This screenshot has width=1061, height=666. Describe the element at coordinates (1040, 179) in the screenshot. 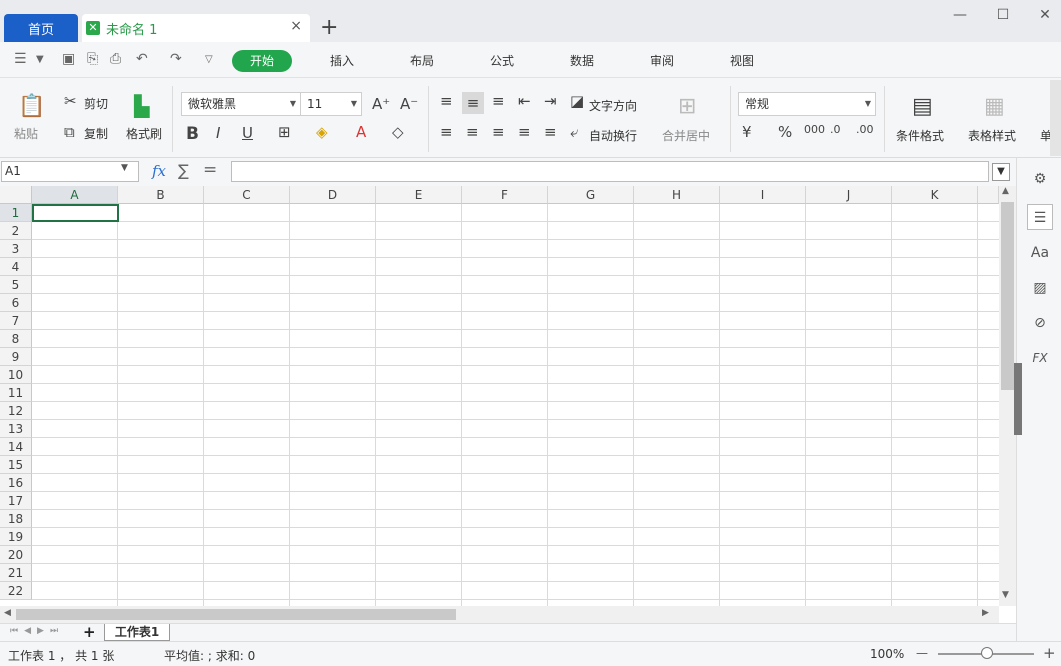

I see `settings-icon: ⚙` at that location.